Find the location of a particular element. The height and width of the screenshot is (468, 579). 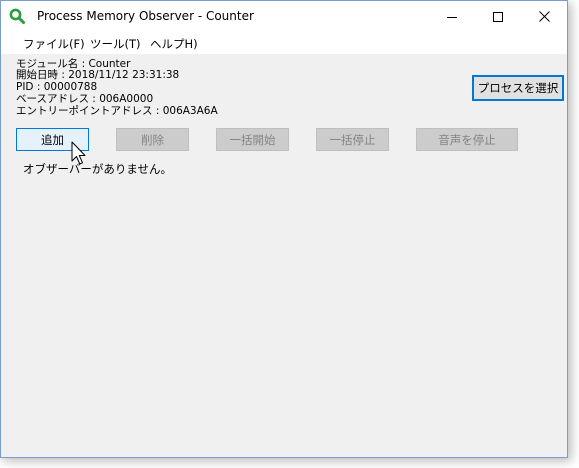

stop-all-button: 一括停止 is located at coordinates (352, 139).